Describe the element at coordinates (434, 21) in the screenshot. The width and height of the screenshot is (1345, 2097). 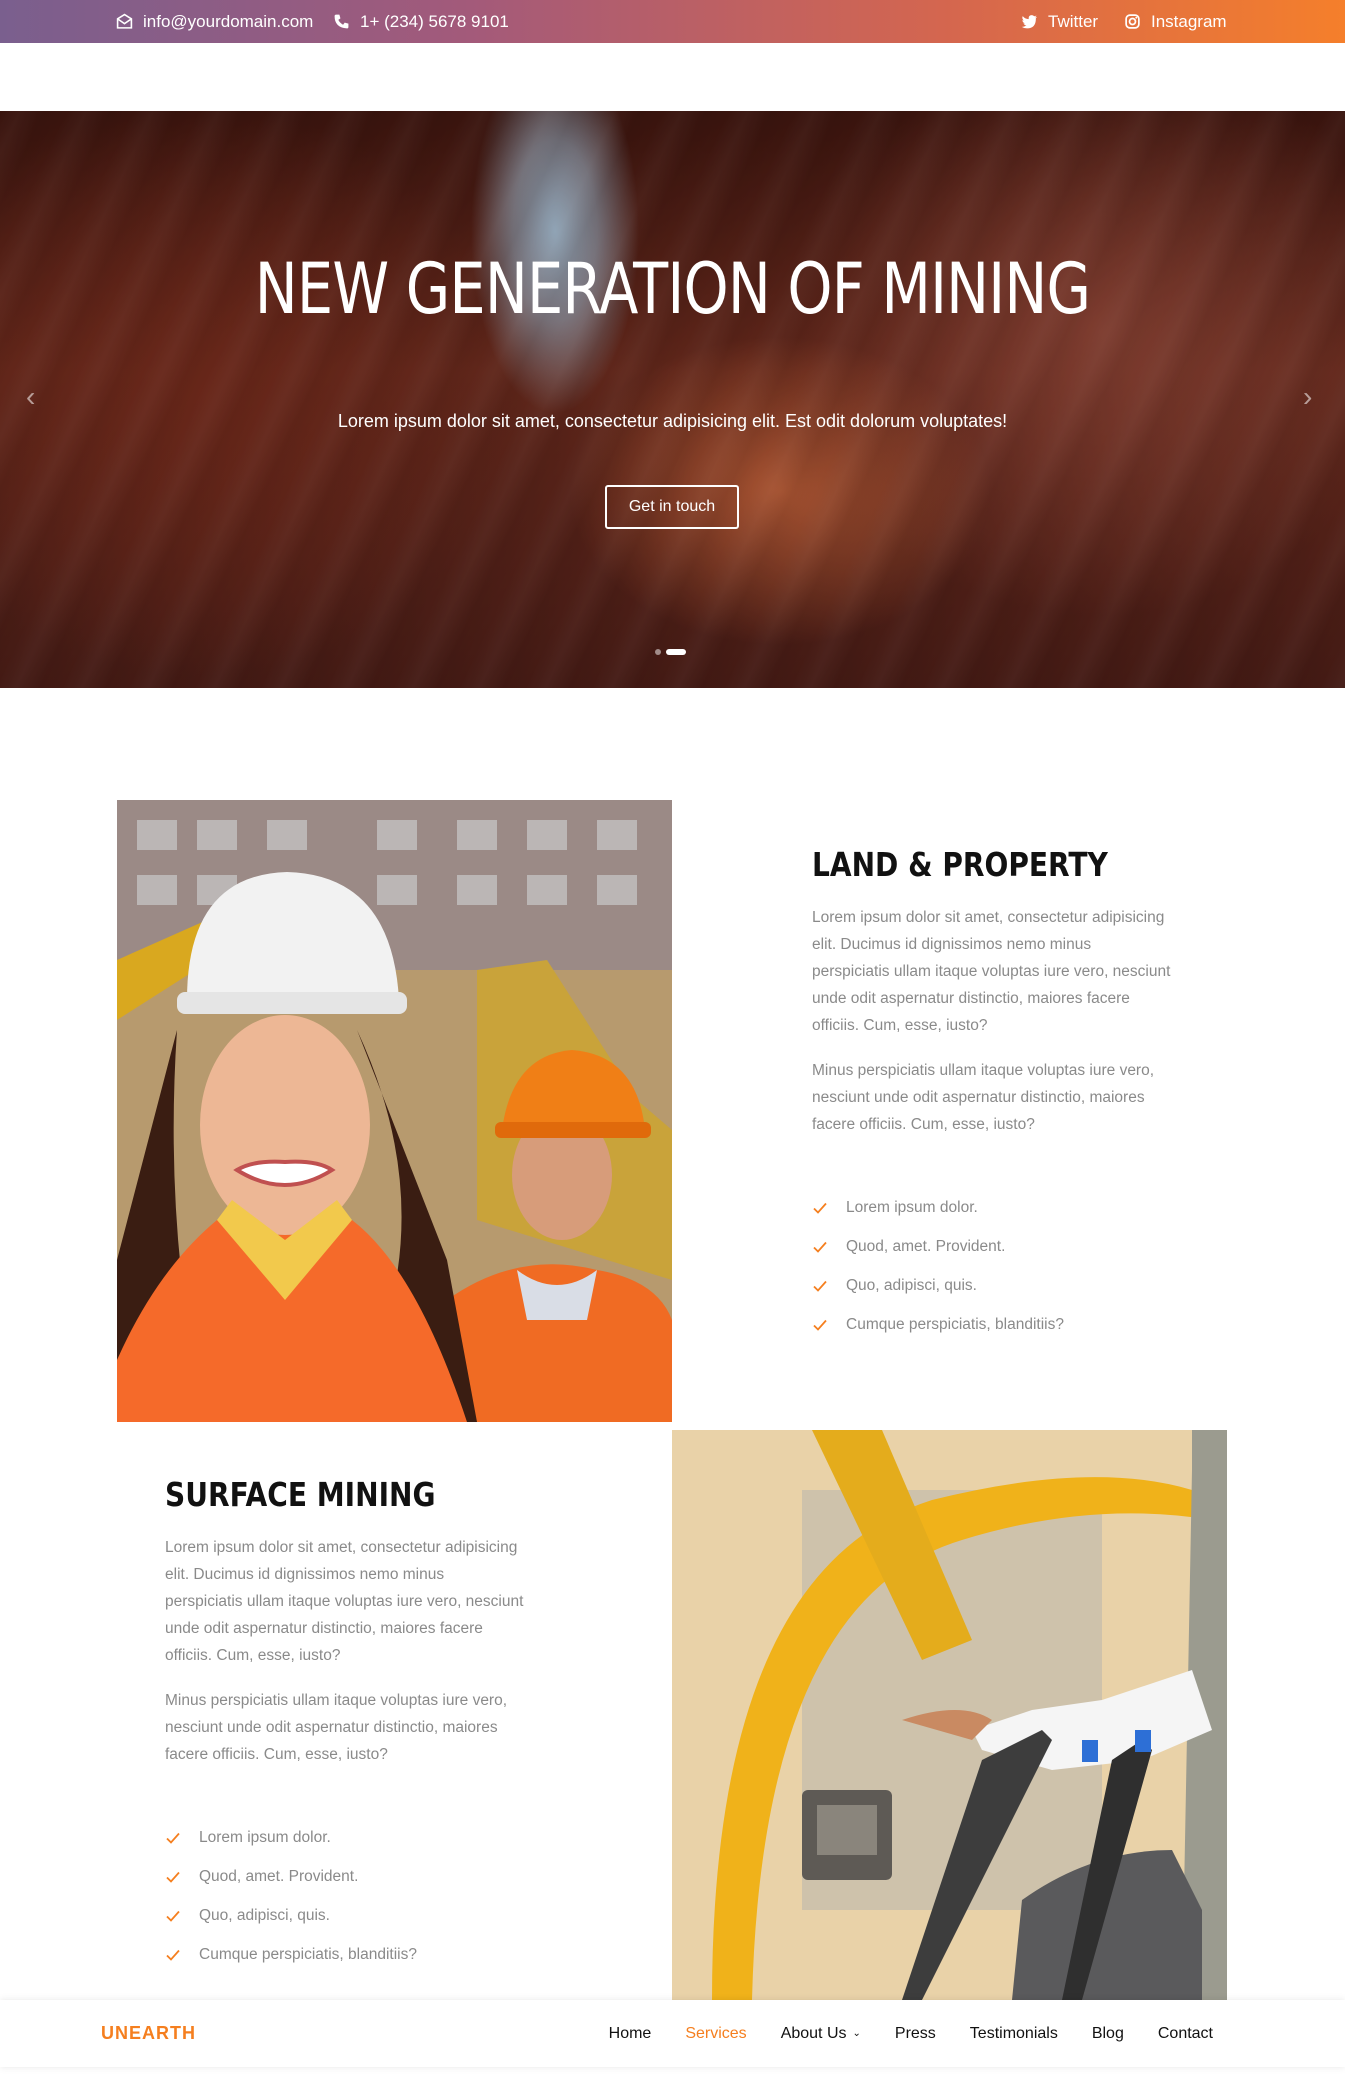
I see `phone-text: 1+ (234) 5678 9101` at that location.